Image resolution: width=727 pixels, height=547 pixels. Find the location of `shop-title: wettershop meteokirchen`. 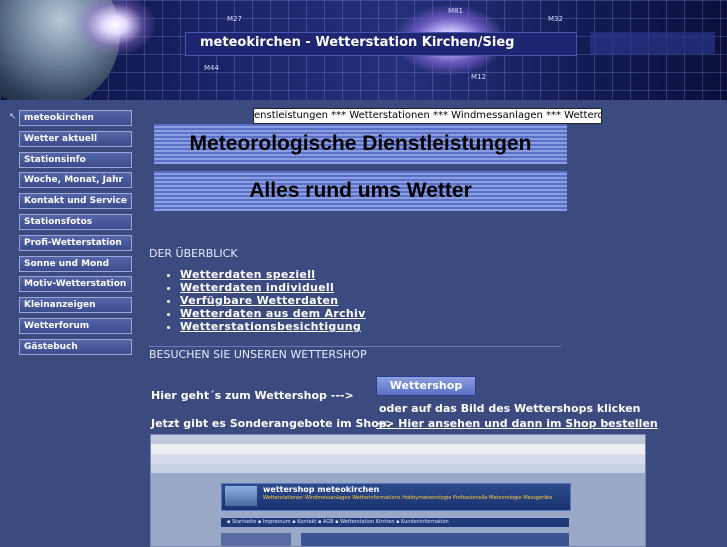

shop-title: wettershop meteokirchen is located at coordinates (321, 489).